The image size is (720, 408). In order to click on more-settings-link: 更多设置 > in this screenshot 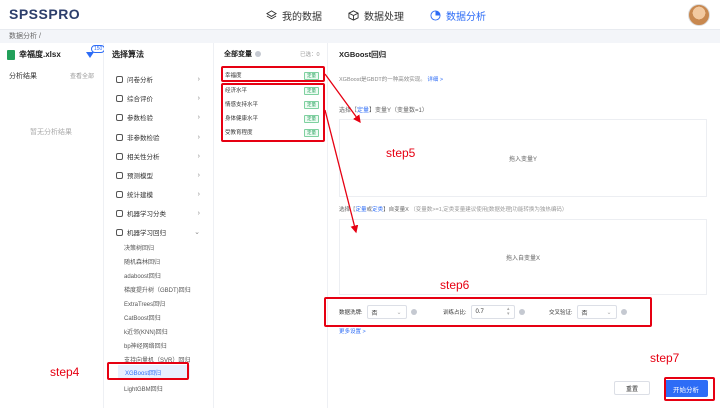, I will do `click(352, 331)`.